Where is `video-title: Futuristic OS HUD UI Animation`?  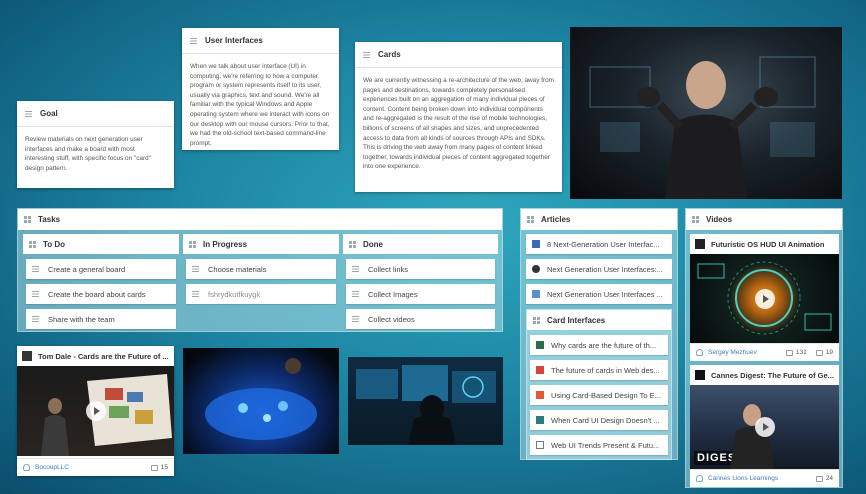 video-title: Futuristic OS HUD UI Animation is located at coordinates (768, 244).